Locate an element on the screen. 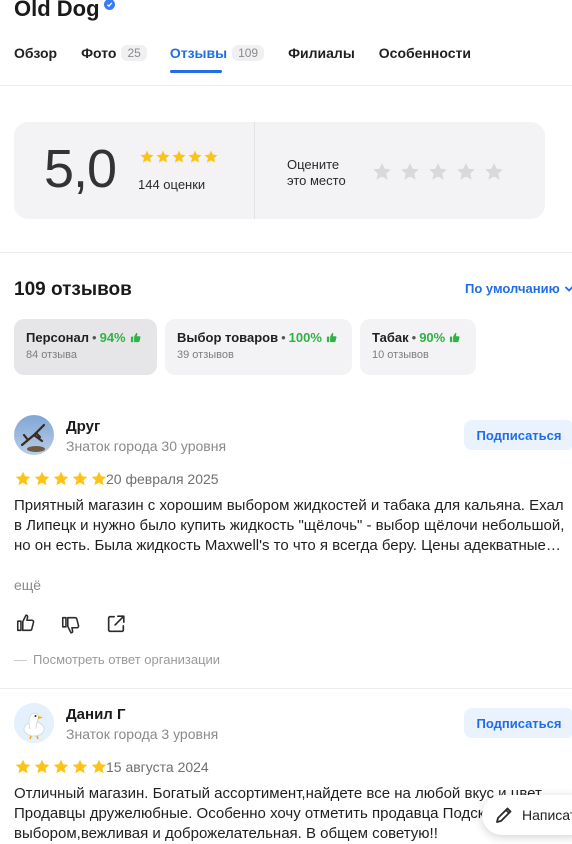  verified-icon is located at coordinates (109, 5).